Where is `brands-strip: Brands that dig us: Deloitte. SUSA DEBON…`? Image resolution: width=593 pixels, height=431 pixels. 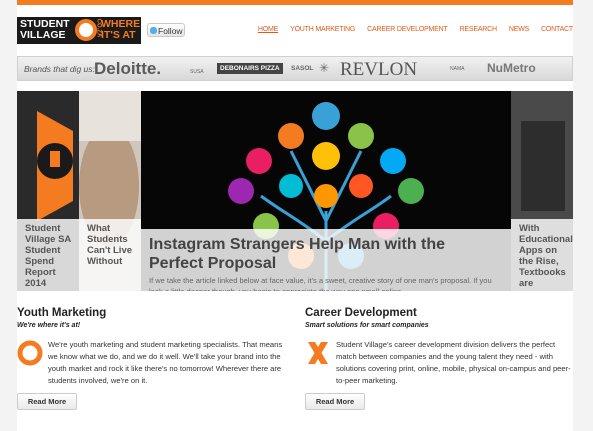 brands-strip: Brands that dig us: Deloitte. SUSA DEBON… is located at coordinates (295, 68).